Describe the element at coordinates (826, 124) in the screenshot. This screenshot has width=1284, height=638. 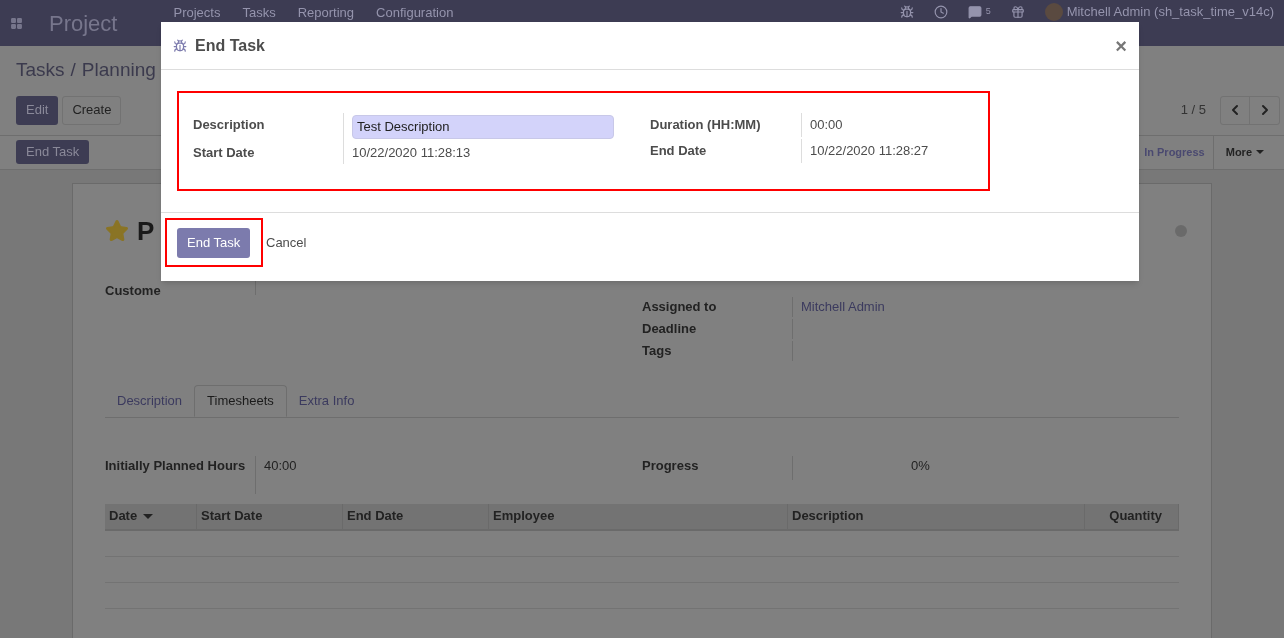
I see `field-value: 00:00` at that location.